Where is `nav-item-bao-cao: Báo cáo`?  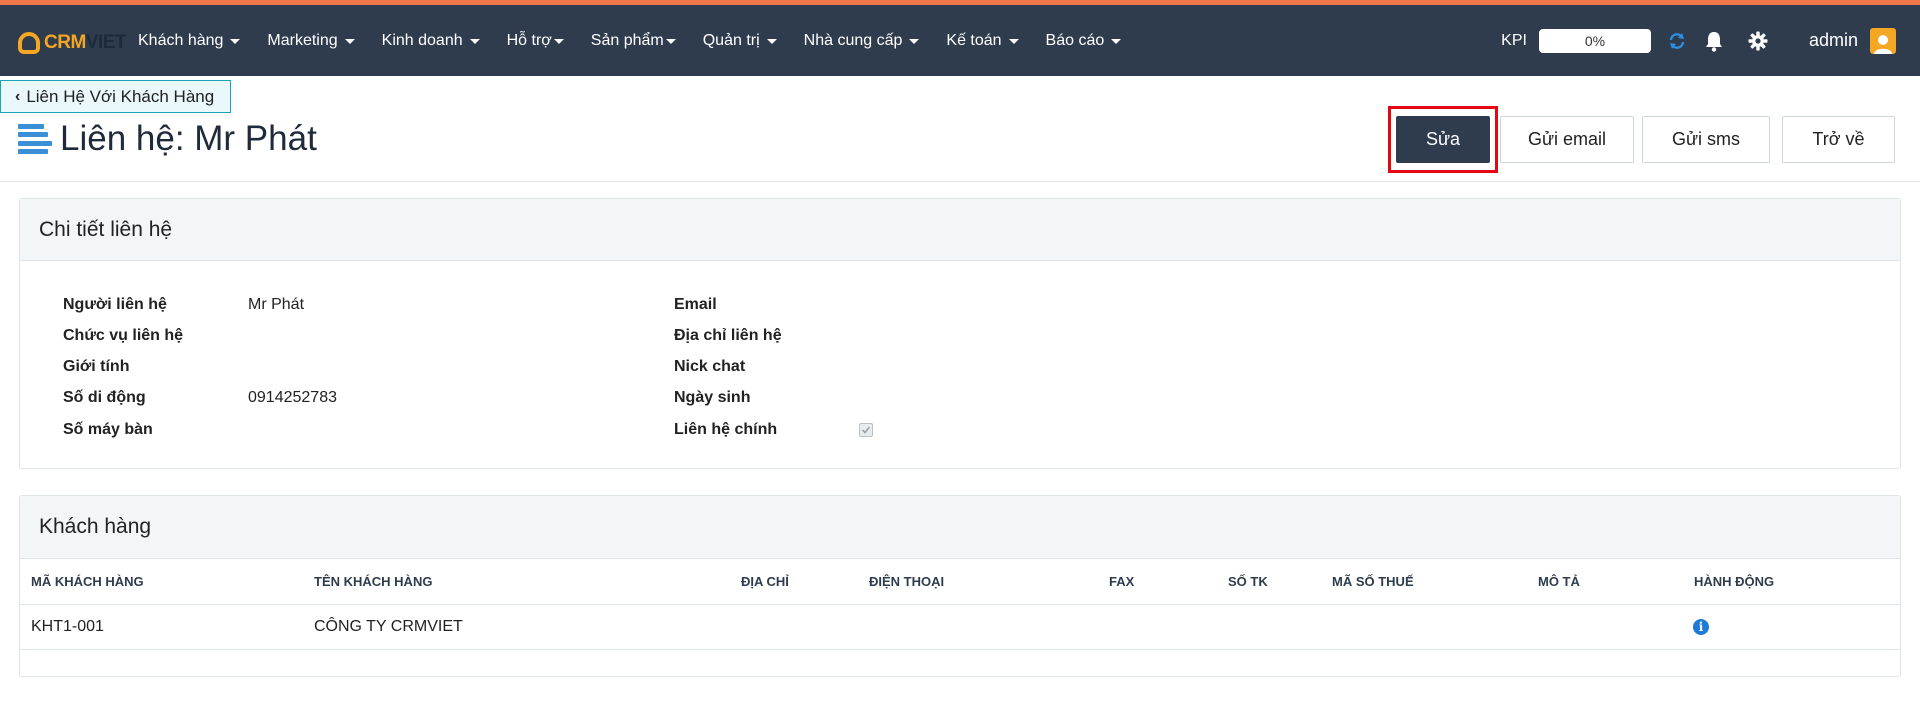
nav-item-bao-cao: Báo cáo is located at coordinates (1084, 41).